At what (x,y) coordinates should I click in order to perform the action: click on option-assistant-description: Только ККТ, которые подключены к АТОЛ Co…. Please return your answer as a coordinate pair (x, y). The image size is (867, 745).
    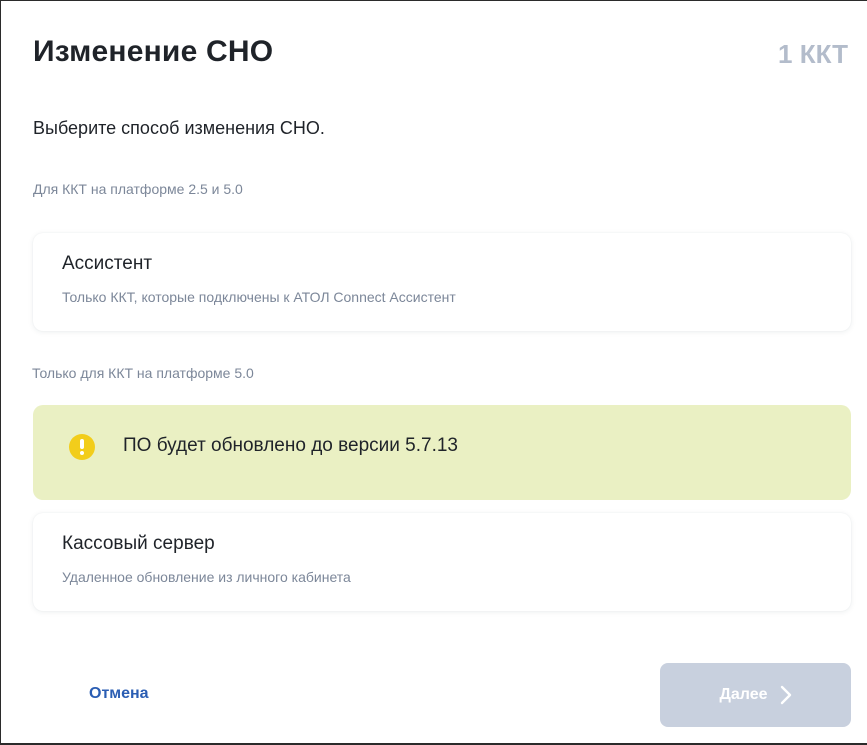
    Looking at the image, I should click on (259, 297).